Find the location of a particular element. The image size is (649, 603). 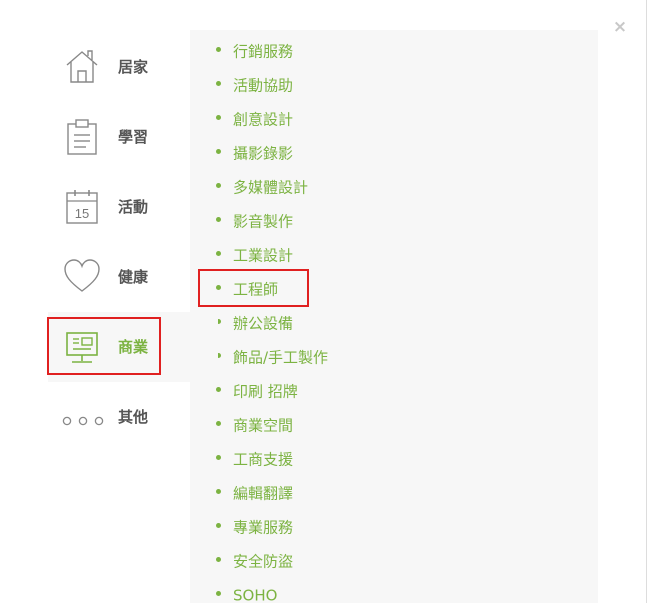

subcategory-item-security: 安全防盜 is located at coordinates (272, 568).